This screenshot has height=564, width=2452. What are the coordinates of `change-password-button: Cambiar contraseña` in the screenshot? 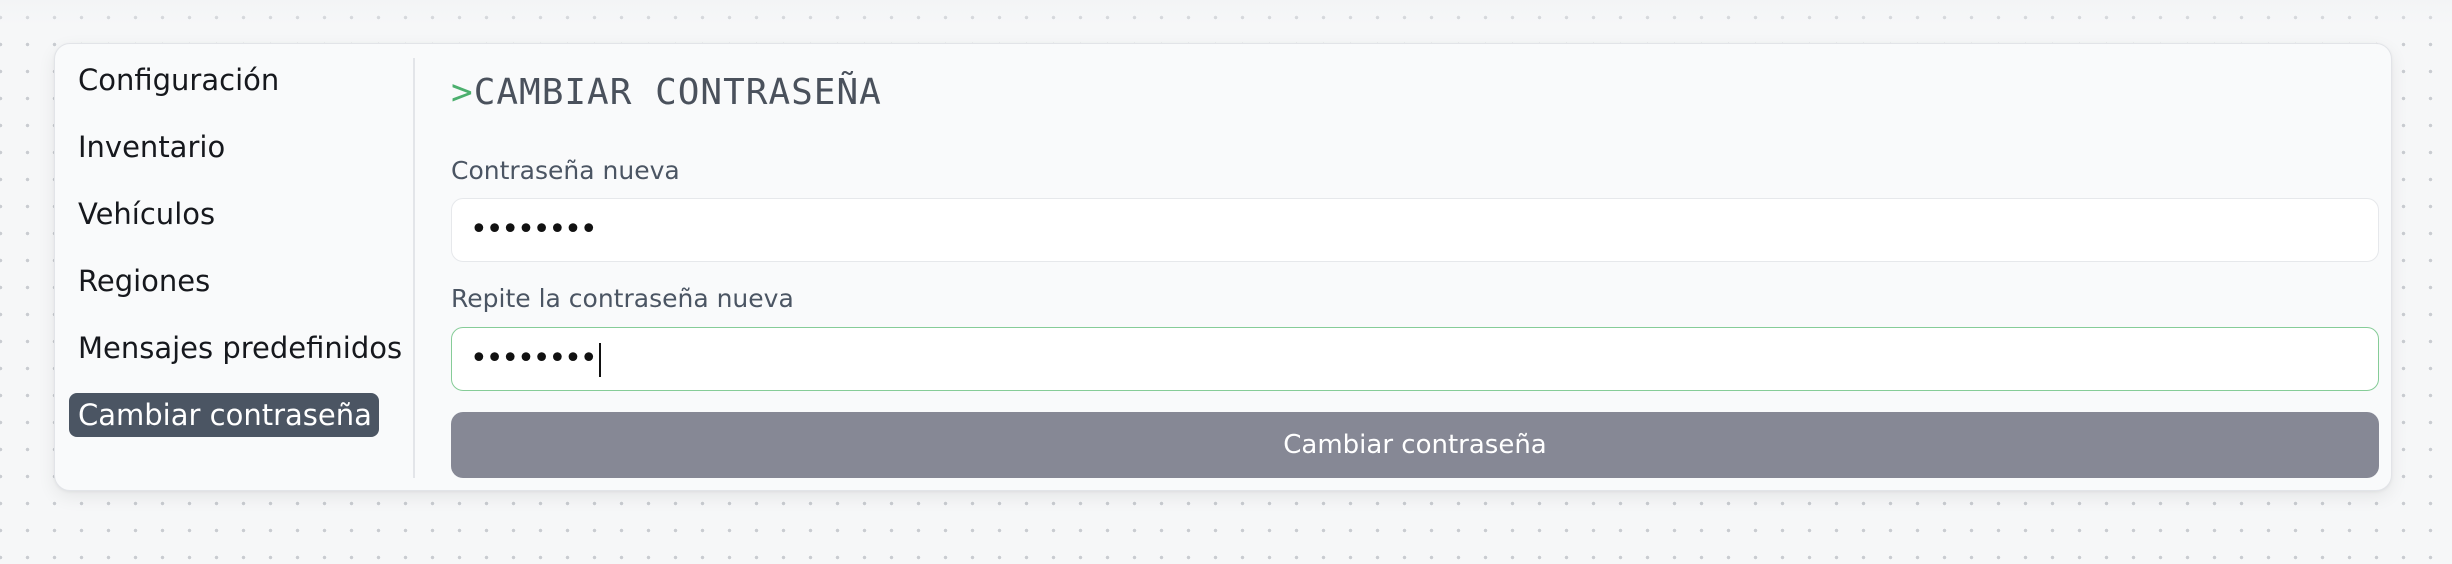 It's located at (1415, 445).